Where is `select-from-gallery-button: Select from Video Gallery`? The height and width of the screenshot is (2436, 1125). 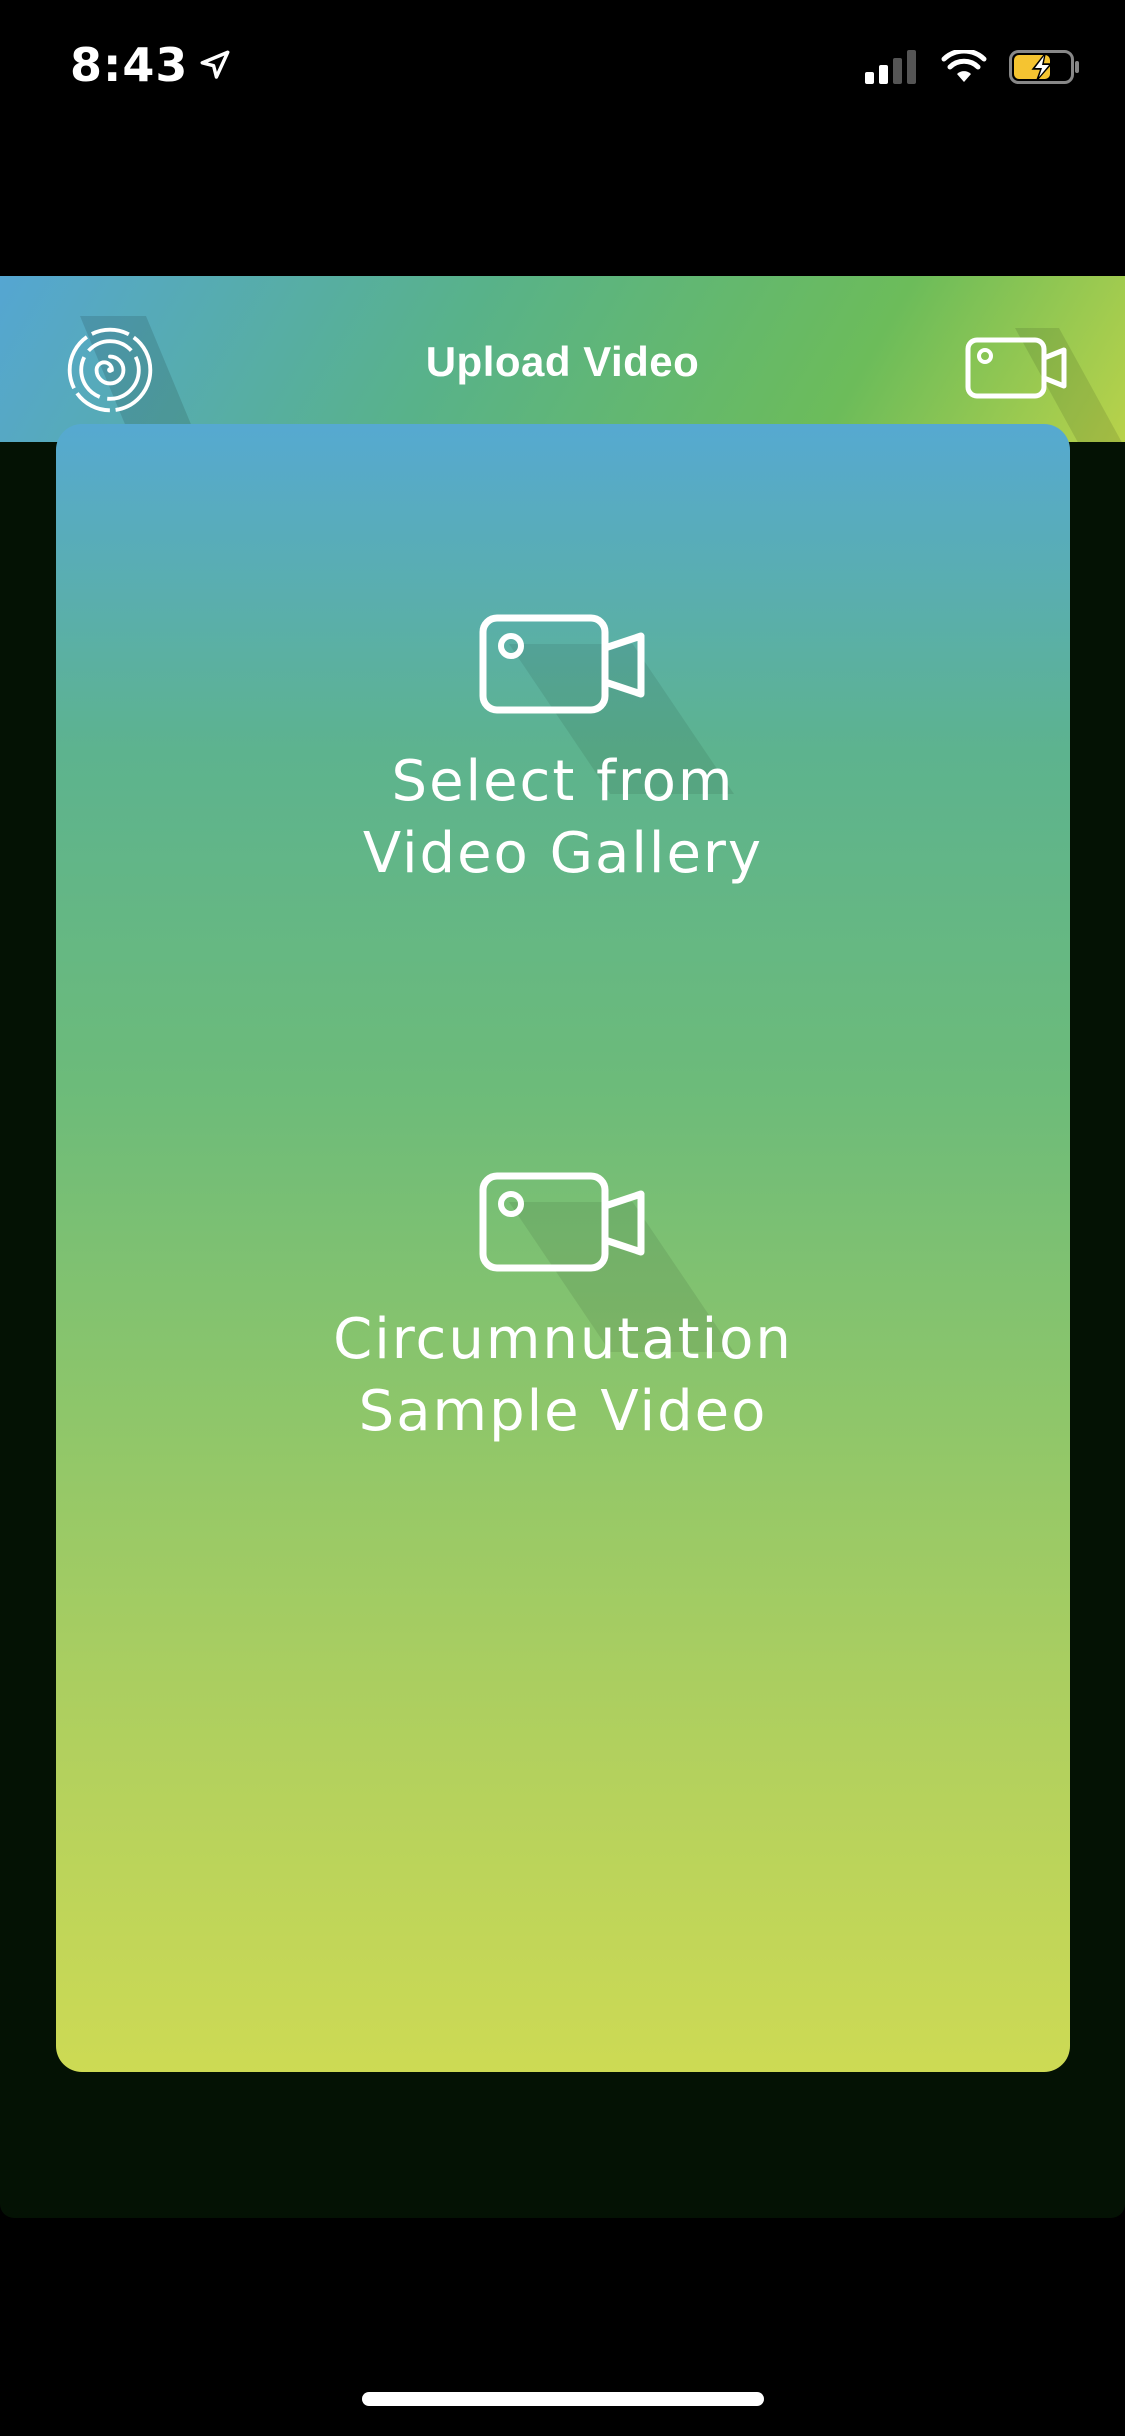 select-from-gallery-button: Select from Video Gallery is located at coordinates (563, 794).